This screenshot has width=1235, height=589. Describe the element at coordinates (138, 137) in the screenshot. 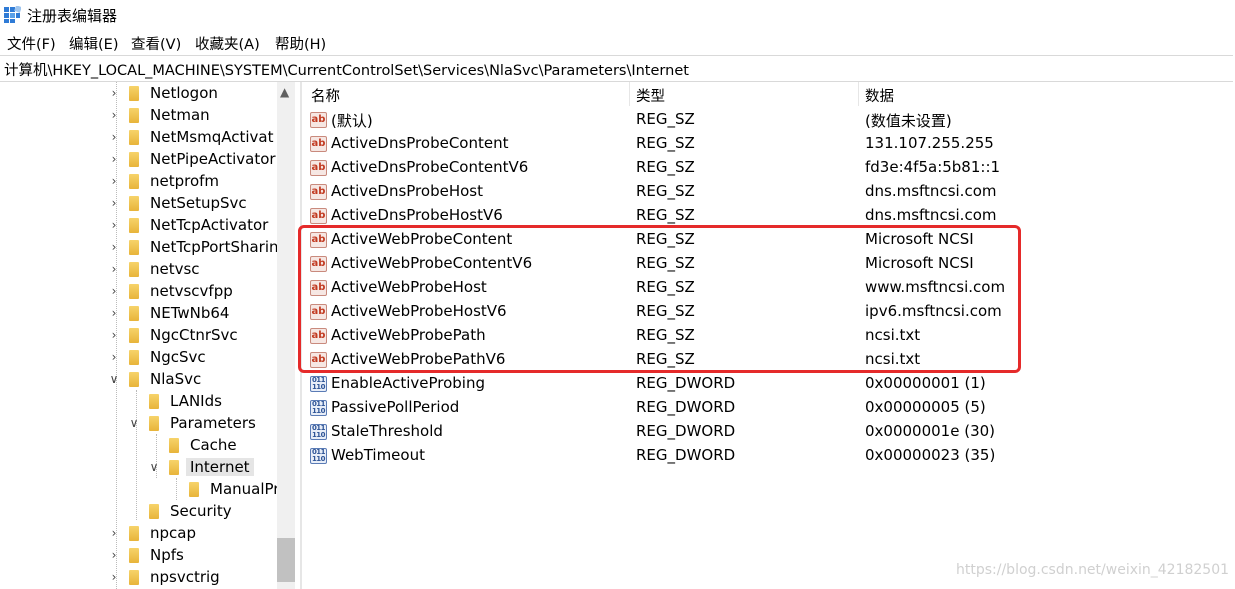

I see `tree-item: › NetMsmqActivat` at that location.